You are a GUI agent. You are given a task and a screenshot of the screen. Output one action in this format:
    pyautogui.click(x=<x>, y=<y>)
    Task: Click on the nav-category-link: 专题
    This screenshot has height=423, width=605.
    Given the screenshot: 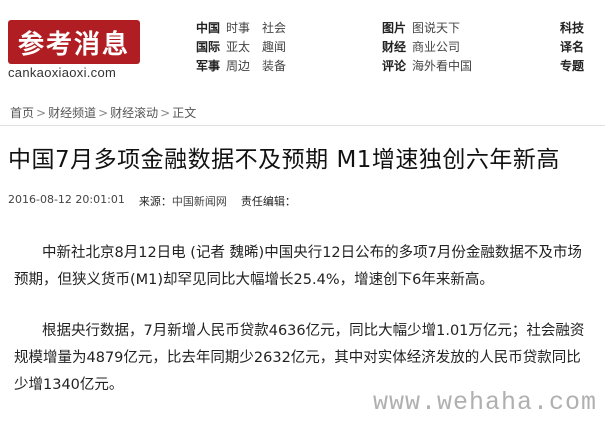 What is the action you would take?
    pyautogui.click(x=575, y=65)
    